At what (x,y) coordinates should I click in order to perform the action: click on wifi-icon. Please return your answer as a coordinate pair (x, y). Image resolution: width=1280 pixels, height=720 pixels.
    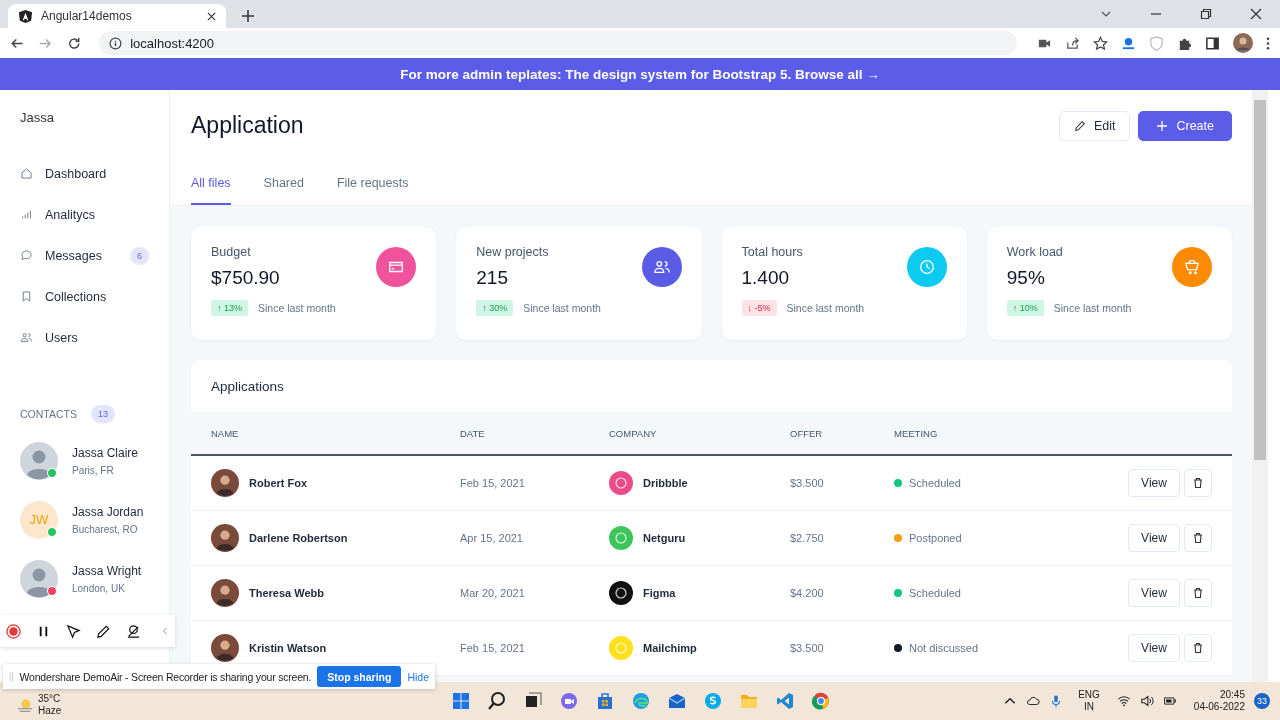
    Looking at the image, I should click on (1123, 701).